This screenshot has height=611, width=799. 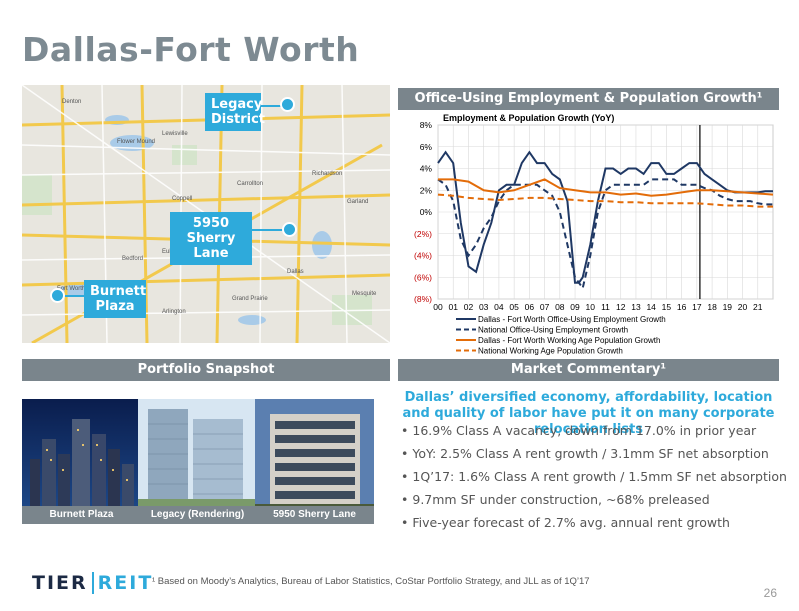 What do you see at coordinates (499, 307) in the screenshot?
I see `x-tick-label: 04` at bounding box center [499, 307].